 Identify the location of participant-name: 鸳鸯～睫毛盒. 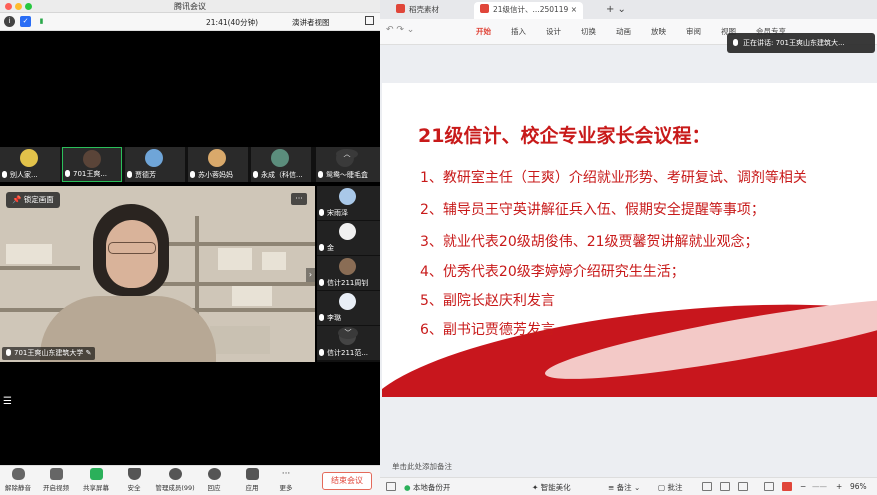
(347, 175).